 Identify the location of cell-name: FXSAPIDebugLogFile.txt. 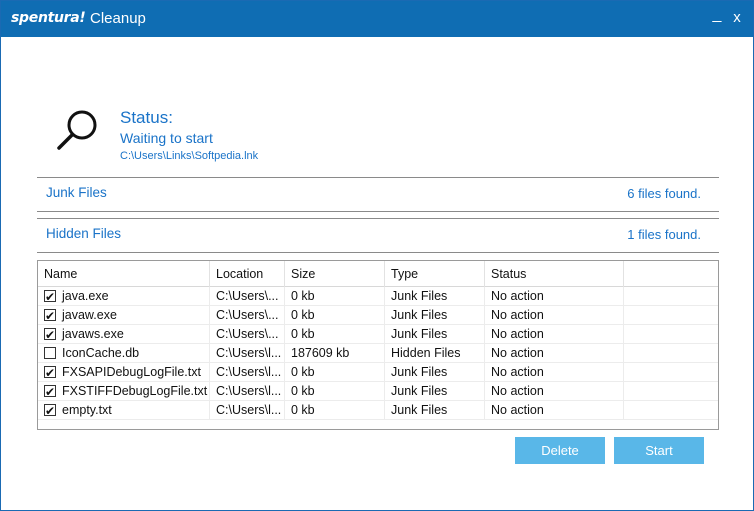
(124, 372).